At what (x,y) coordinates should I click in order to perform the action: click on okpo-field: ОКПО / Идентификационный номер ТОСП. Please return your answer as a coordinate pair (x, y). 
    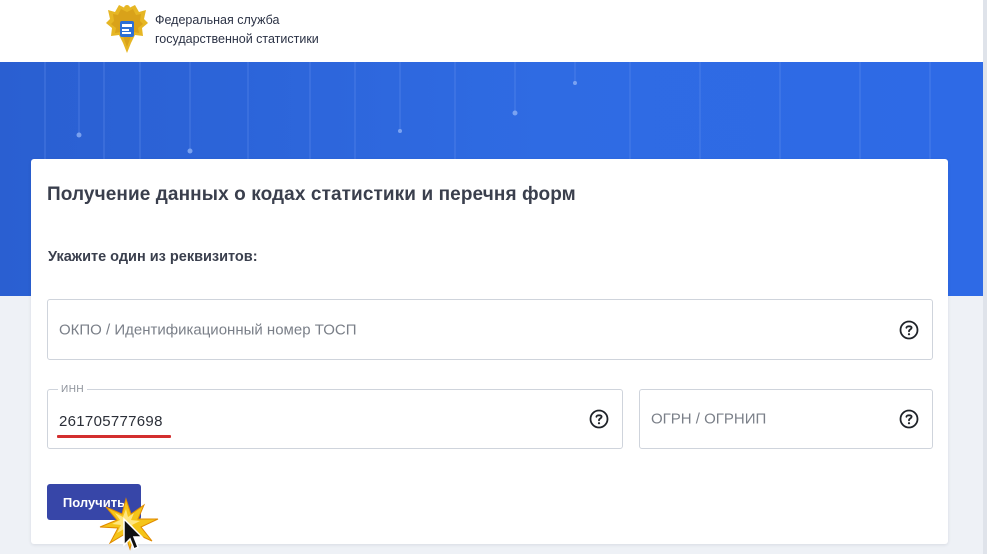
    Looking at the image, I should click on (490, 329).